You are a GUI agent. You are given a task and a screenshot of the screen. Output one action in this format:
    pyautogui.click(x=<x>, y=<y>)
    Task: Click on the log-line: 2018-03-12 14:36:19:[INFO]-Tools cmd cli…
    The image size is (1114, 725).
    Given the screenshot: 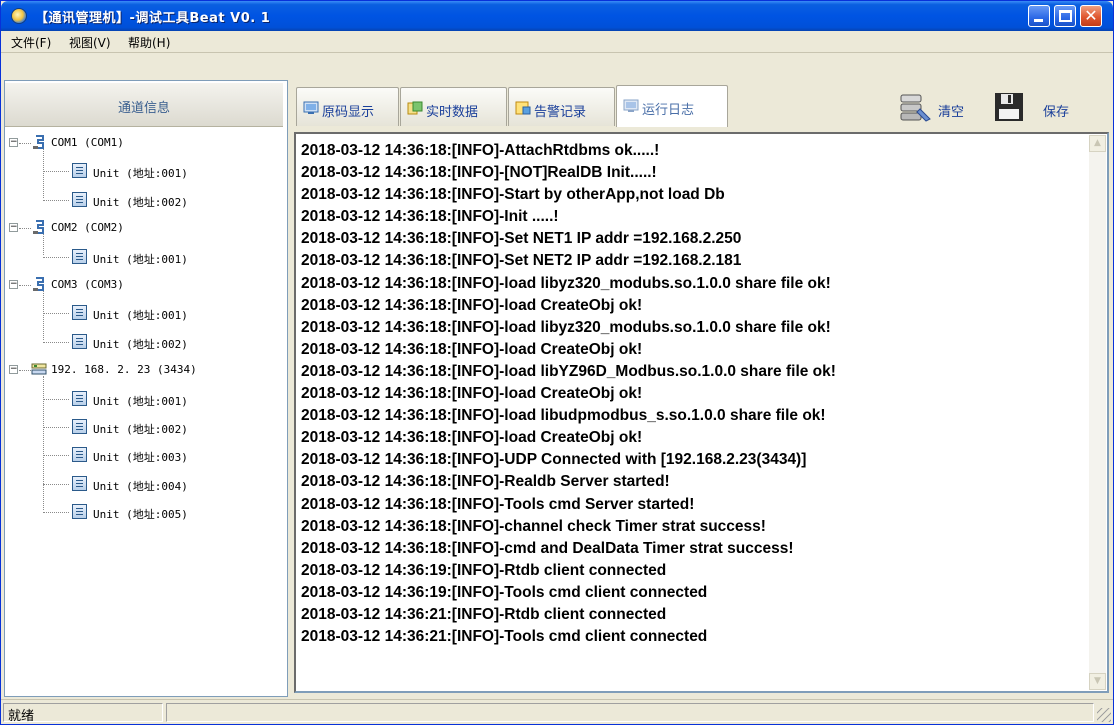 What is the action you would take?
    pyautogui.click(x=504, y=592)
    